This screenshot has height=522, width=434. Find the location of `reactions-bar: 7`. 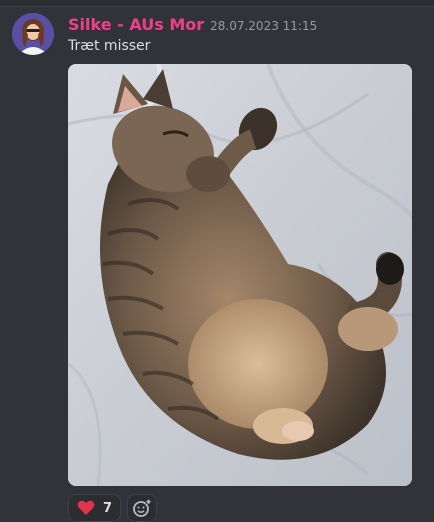

reactions-bar: 7 is located at coordinates (113, 508).